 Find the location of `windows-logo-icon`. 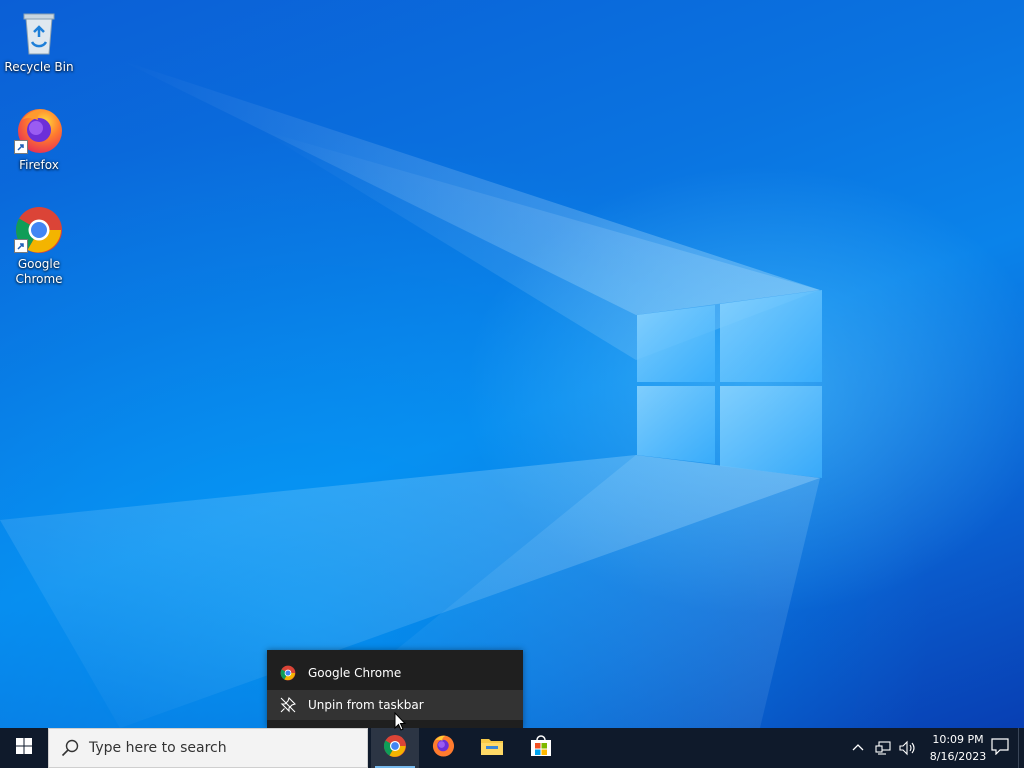

windows-logo-icon is located at coordinates (24, 748).